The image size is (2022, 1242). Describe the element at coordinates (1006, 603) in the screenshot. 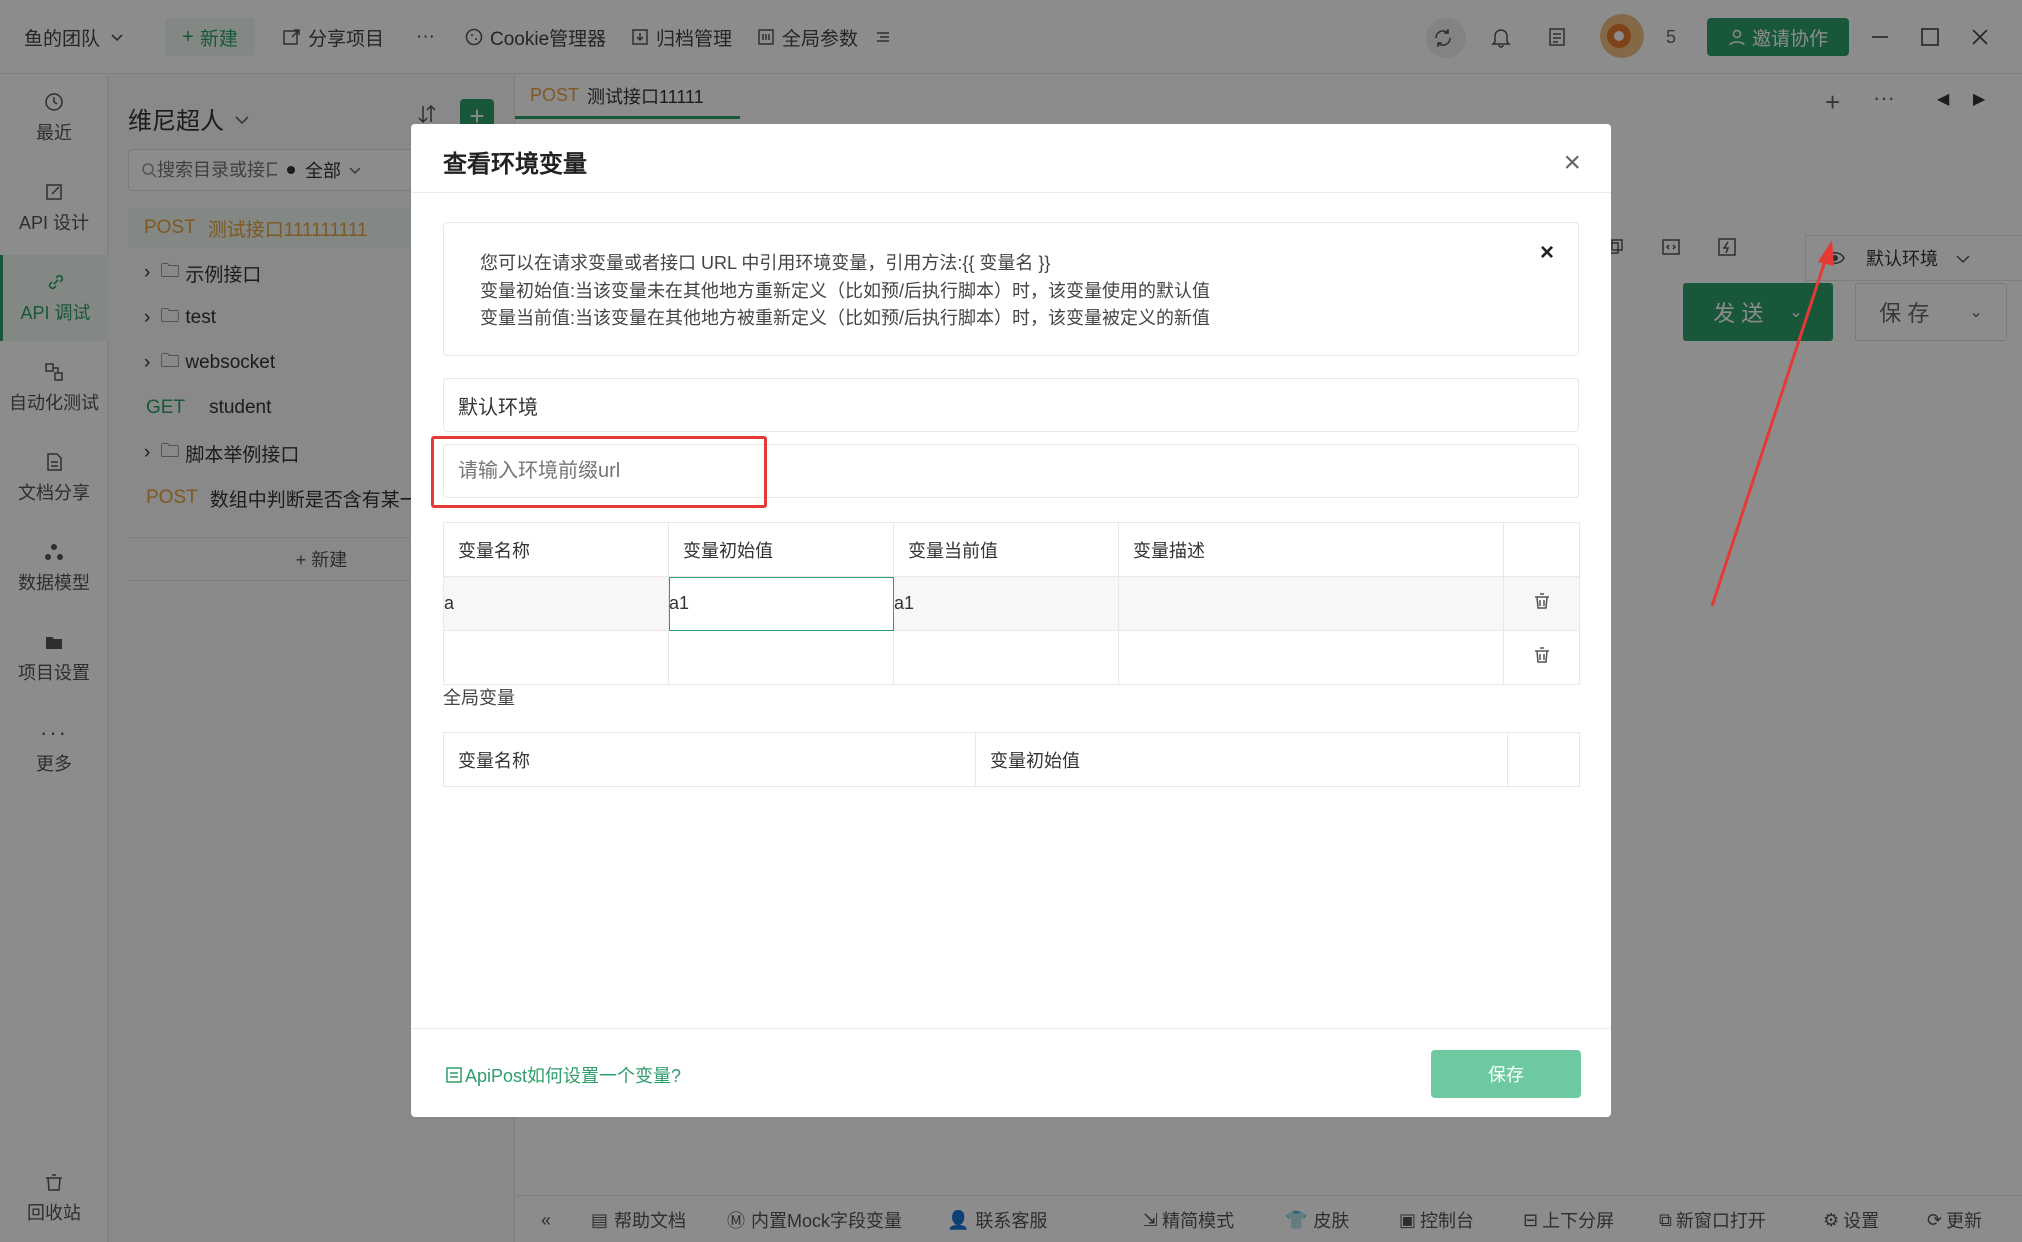

I see `var-current-cell: a1` at that location.